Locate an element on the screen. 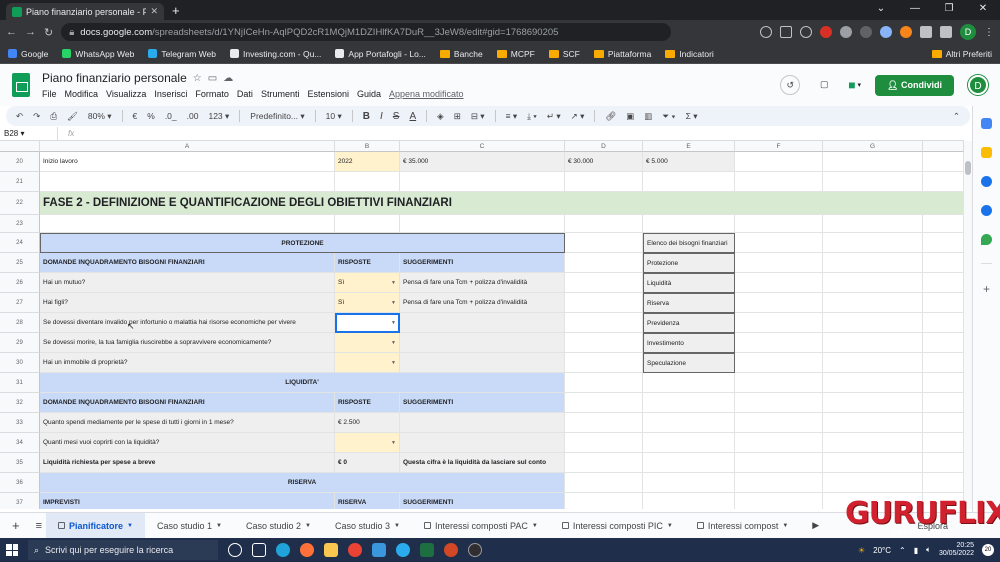 Image resolution: width=1000 pixels, height=562 pixels. cell-c21 is located at coordinates (482, 182).